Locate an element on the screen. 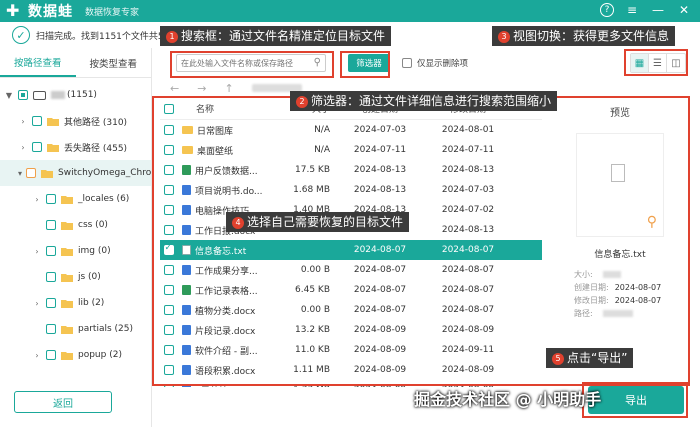 This screenshot has height=427, width=700. help-icon: ? is located at coordinates (607, 10).